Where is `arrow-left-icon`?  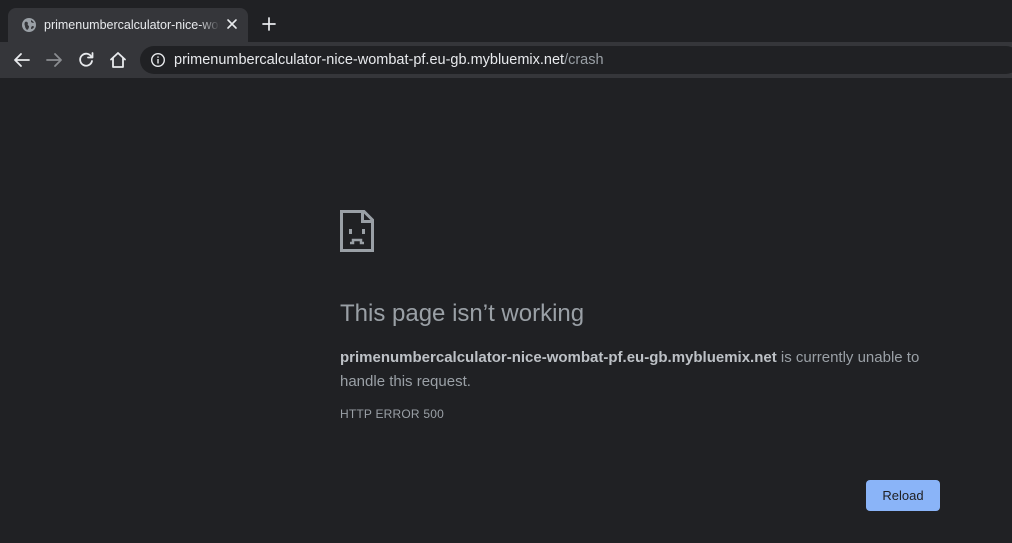
arrow-left-icon is located at coordinates (22, 60).